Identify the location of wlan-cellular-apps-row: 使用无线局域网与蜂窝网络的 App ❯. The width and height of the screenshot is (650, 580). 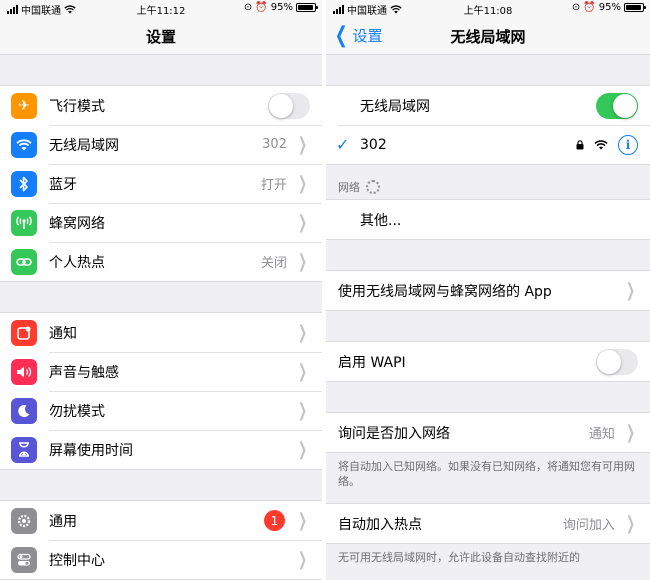
(488, 290).